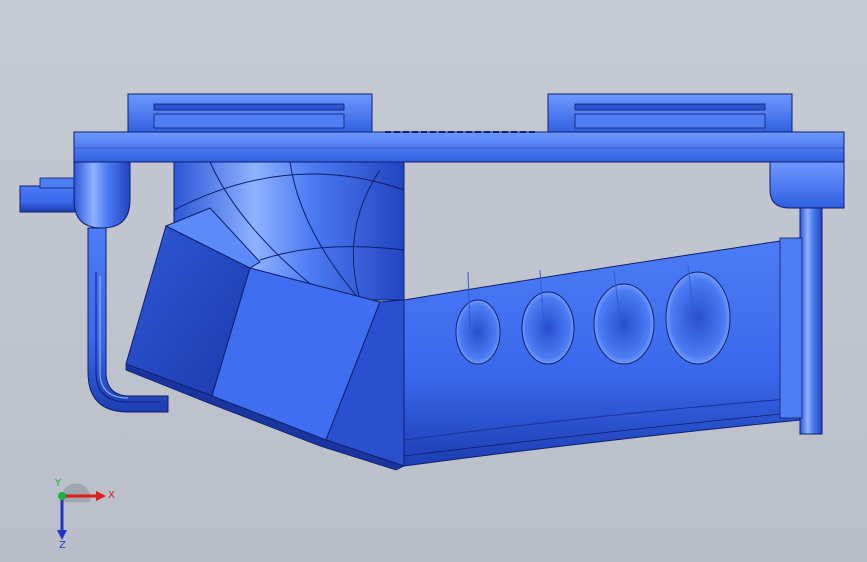 The height and width of the screenshot is (562, 867). What do you see at coordinates (62, 544) in the screenshot?
I see `z-axis-label: Z` at bounding box center [62, 544].